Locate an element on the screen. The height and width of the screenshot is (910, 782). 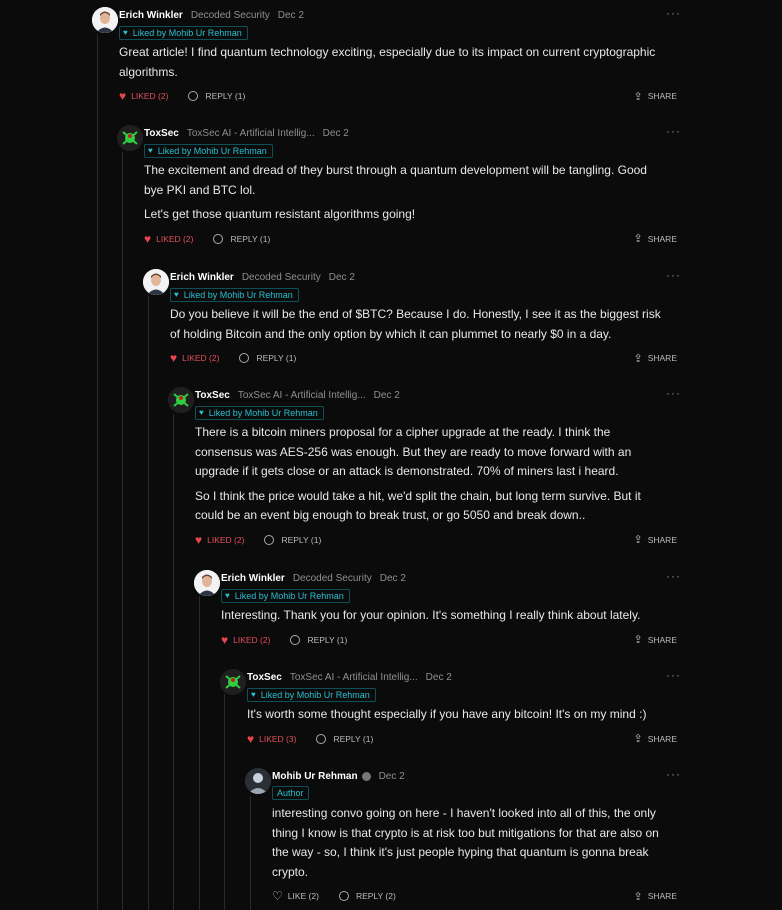
reply-button: REPLY (2) is located at coordinates (367, 896).